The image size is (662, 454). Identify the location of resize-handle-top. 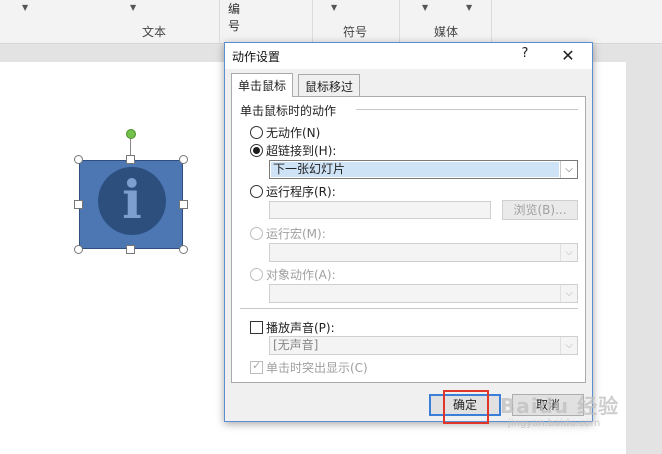
(130, 159).